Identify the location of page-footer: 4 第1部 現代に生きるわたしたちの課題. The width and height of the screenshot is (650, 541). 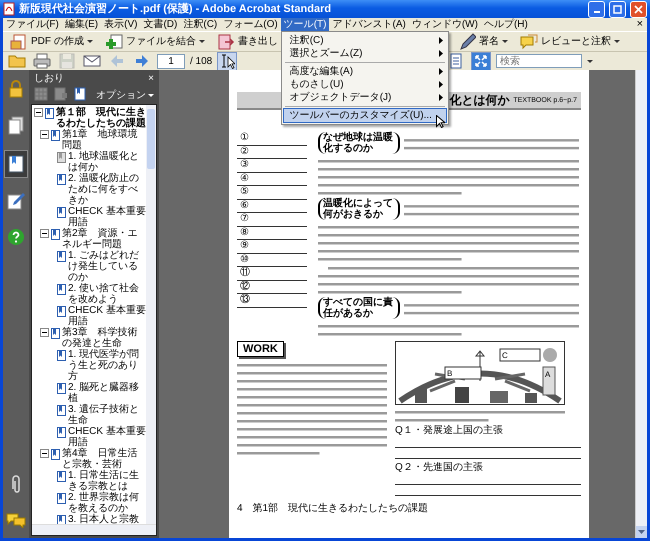
(409, 508).